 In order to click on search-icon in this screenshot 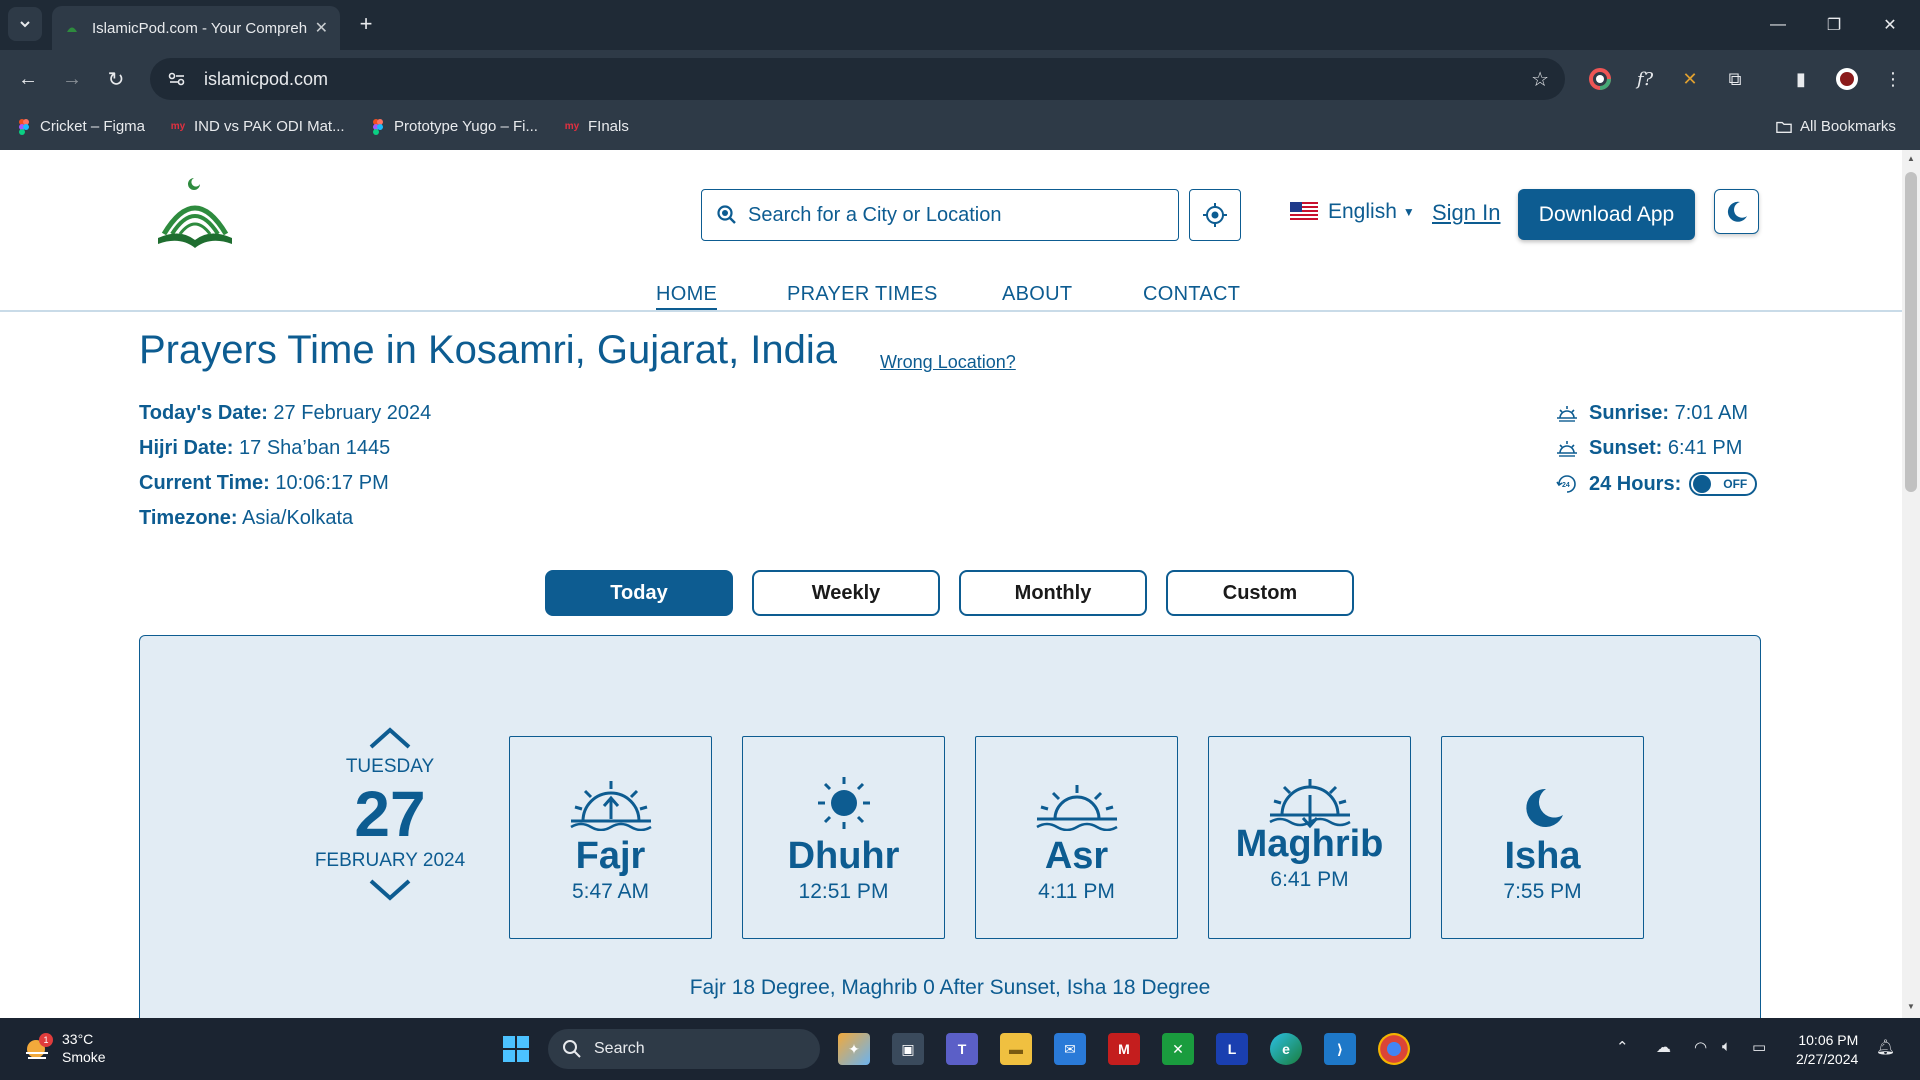, I will do `click(572, 1049)`.